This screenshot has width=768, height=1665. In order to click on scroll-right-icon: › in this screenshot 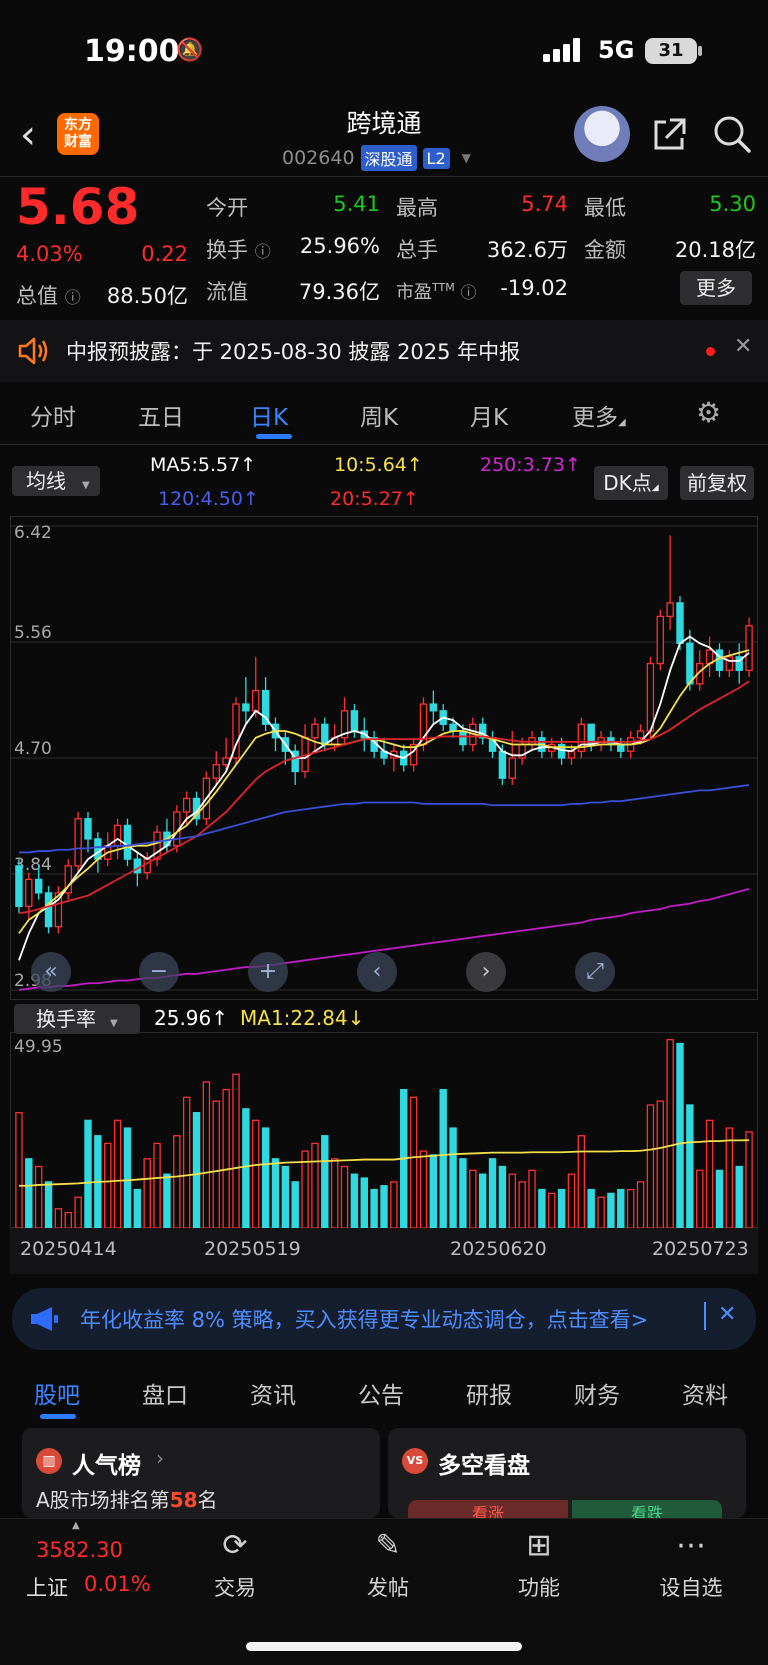, I will do `click(486, 972)`.